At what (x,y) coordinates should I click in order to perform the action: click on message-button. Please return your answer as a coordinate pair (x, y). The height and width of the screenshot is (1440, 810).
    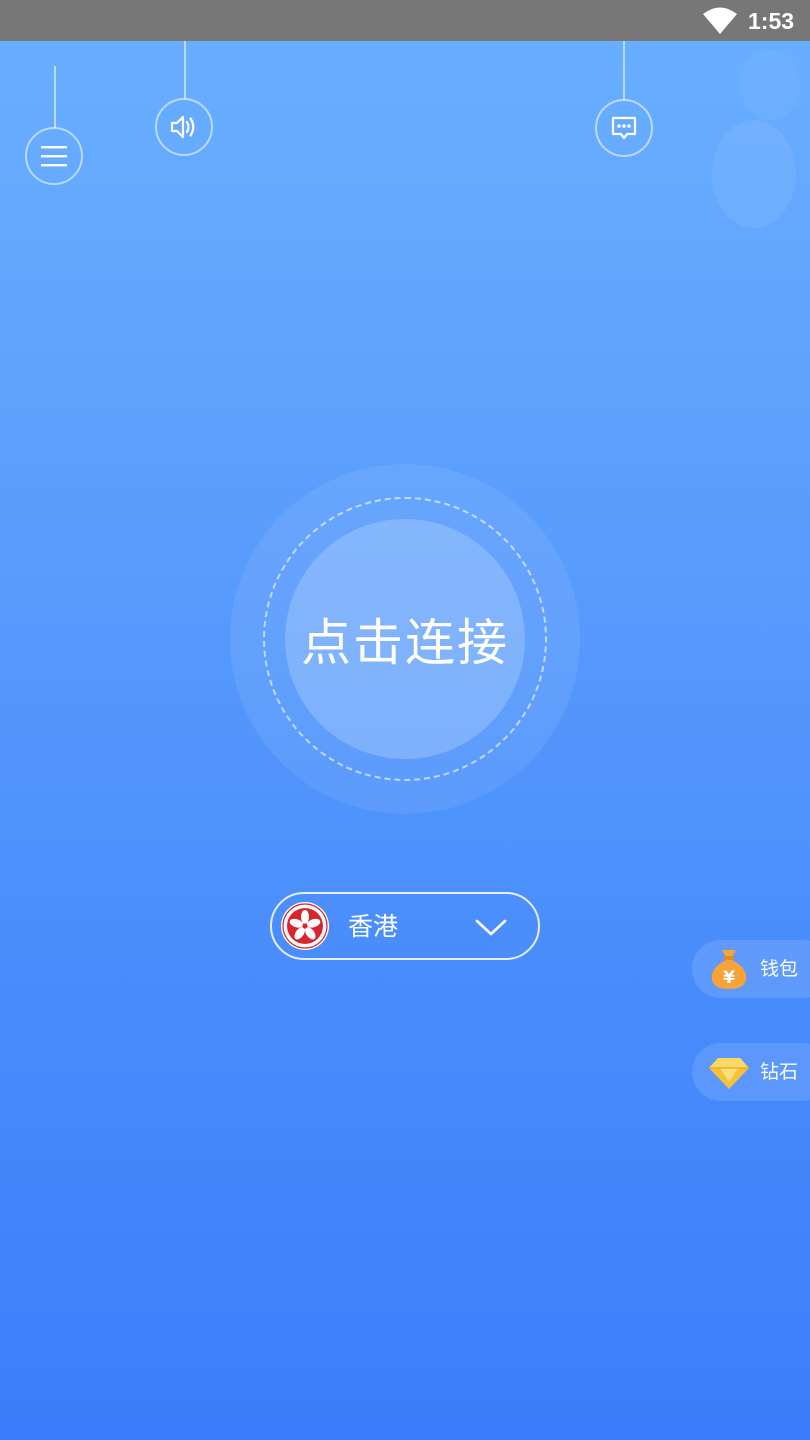
    Looking at the image, I should click on (624, 128).